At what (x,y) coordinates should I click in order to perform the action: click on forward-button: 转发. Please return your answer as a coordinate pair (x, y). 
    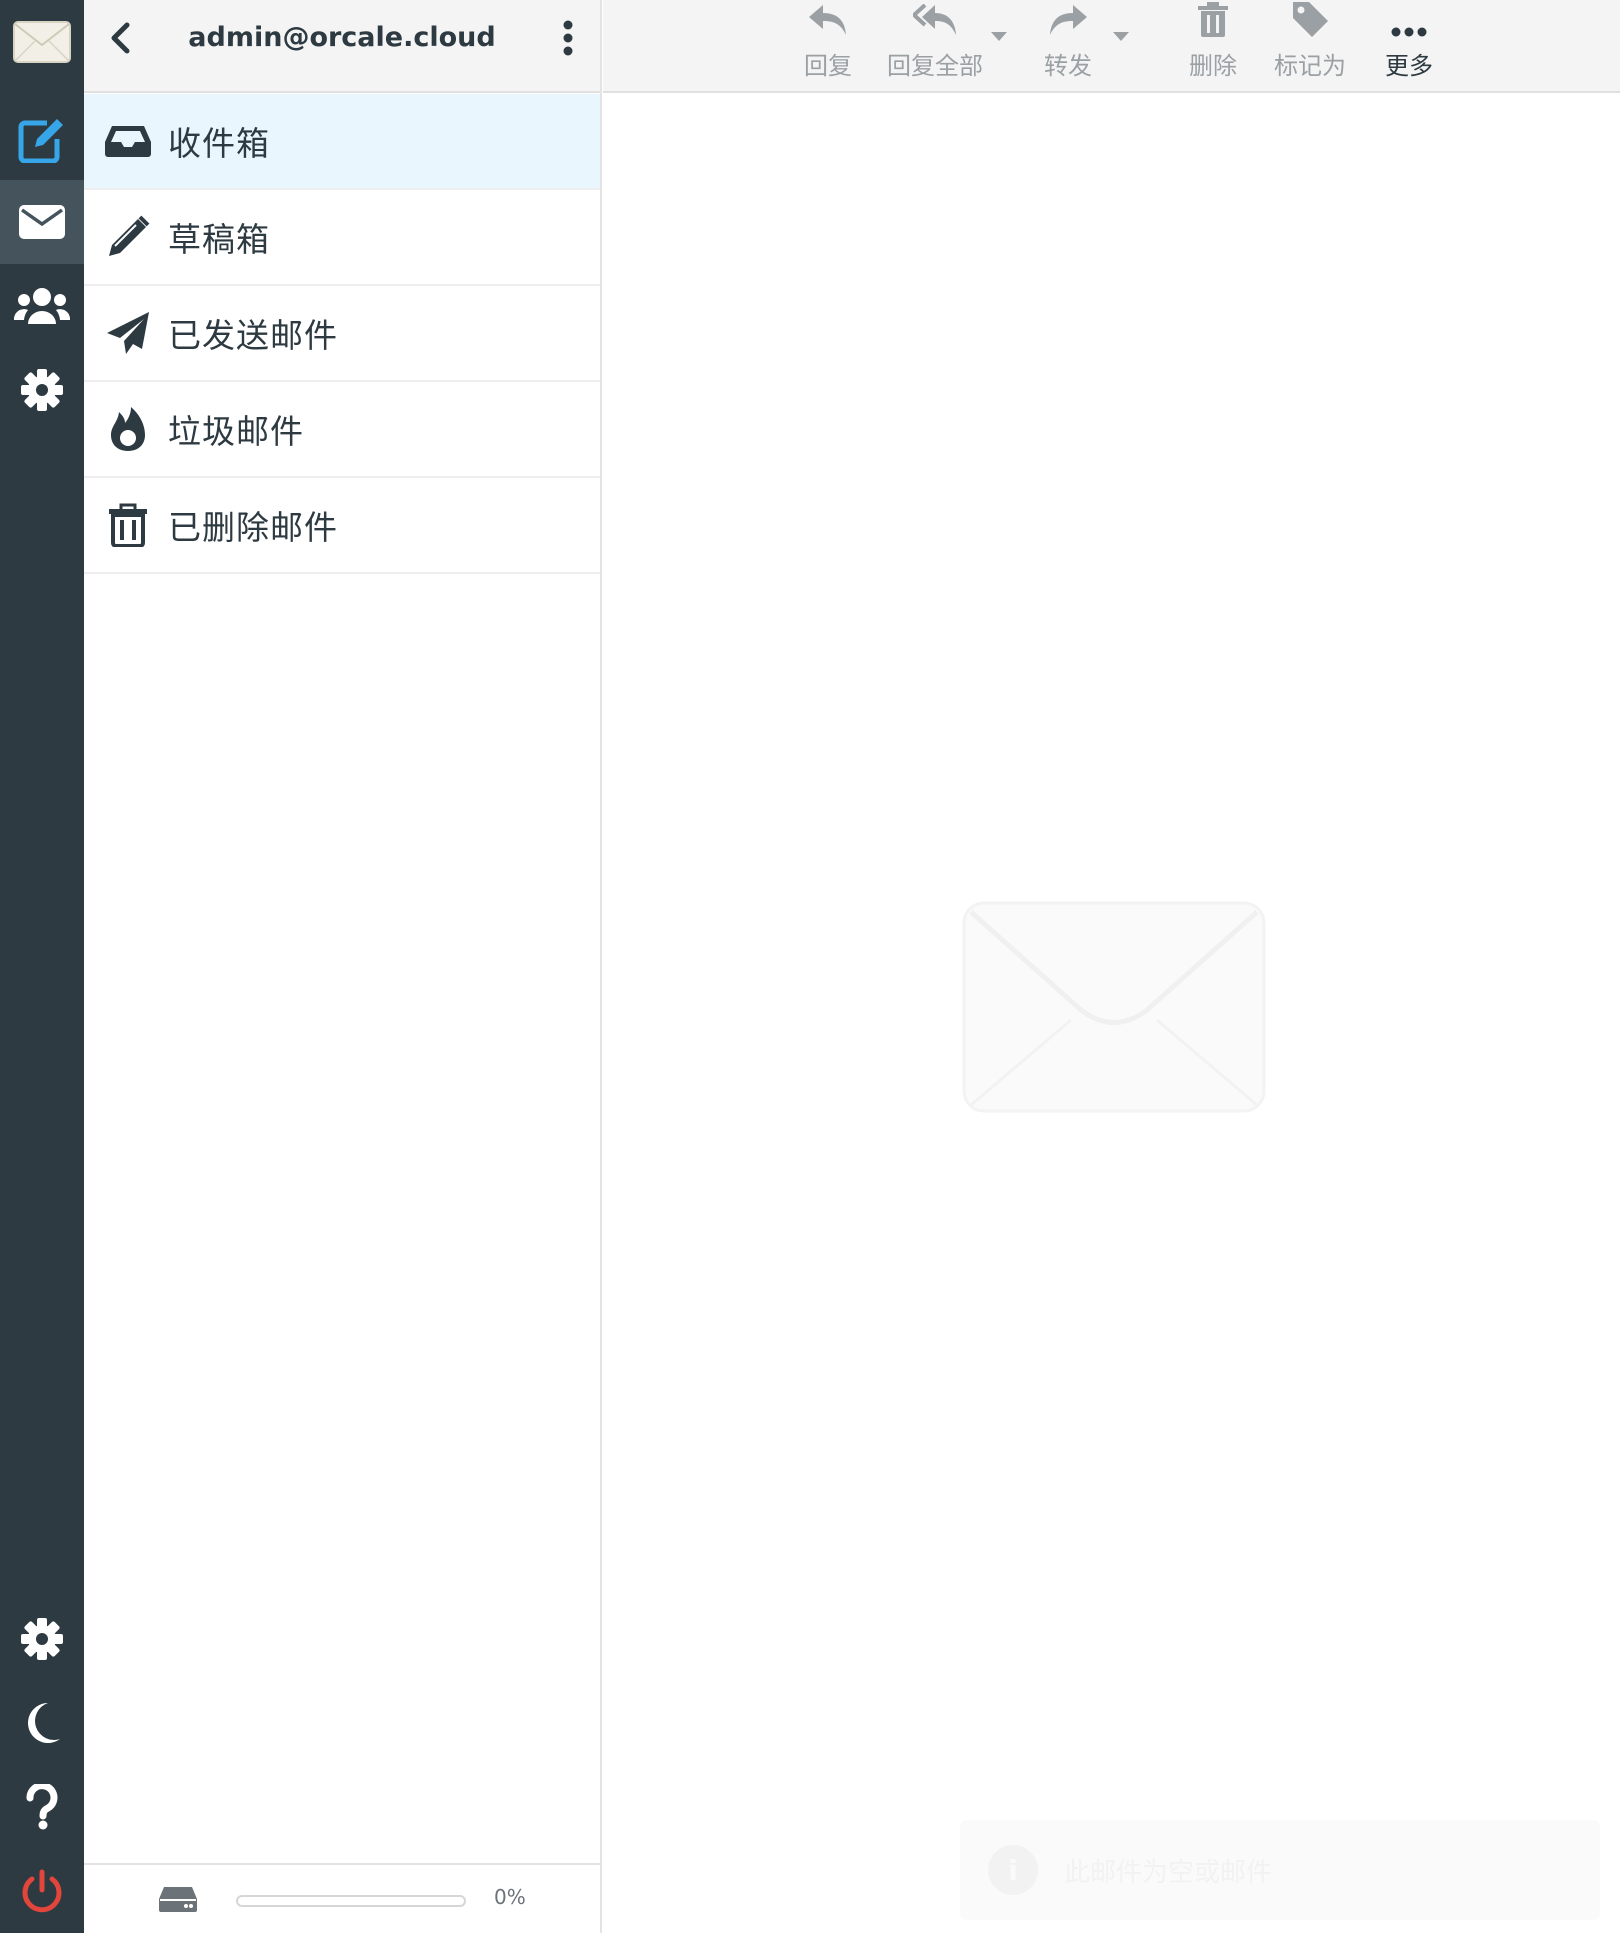
    Looking at the image, I should click on (1068, 45).